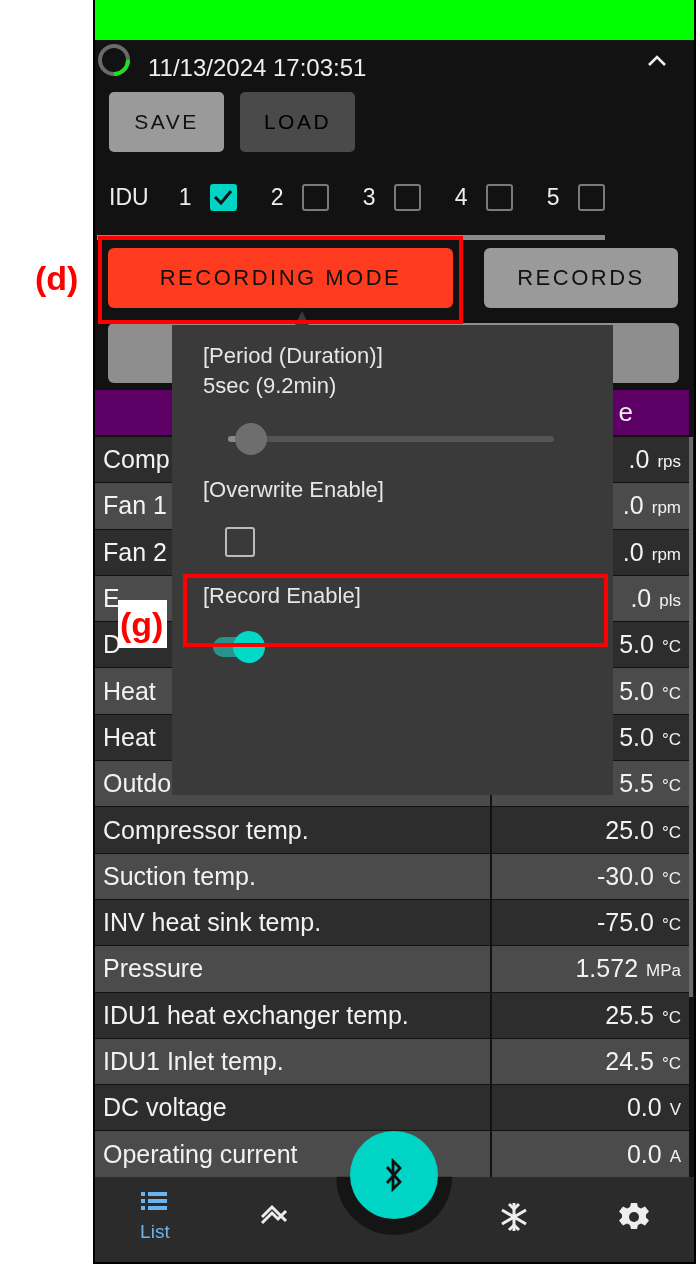  What do you see at coordinates (461, 197) in the screenshot?
I see `idu-number: 4` at bounding box center [461, 197].